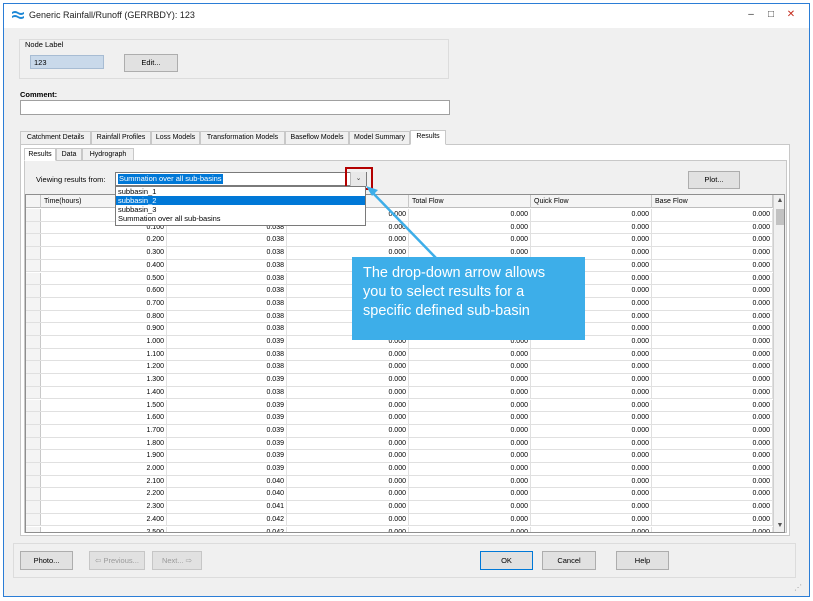 The height and width of the screenshot is (601, 813). Describe the element at coordinates (104, 240) in the screenshot. I see `table-cell: 0.200` at that location.